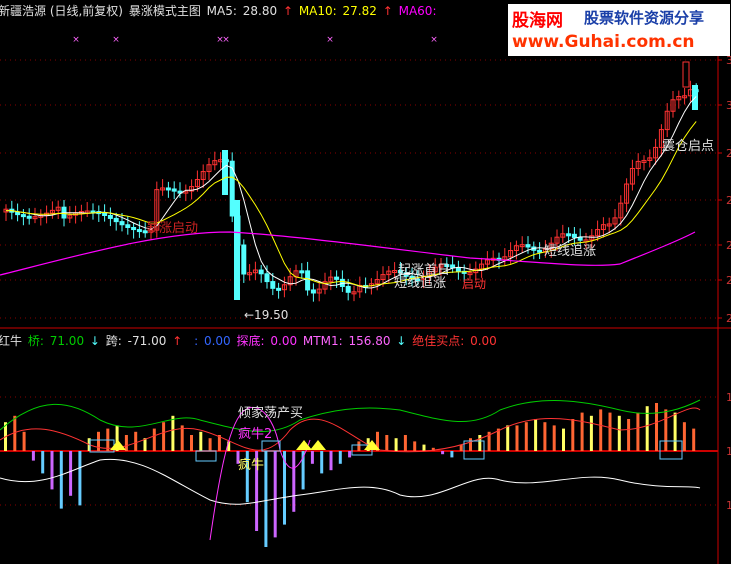 The height and width of the screenshot is (564, 731). What do you see at coordinates (164, 11) in the screenshot?
I see `formula-name: 暴涨模式主图` at bounding box center [164, 11].